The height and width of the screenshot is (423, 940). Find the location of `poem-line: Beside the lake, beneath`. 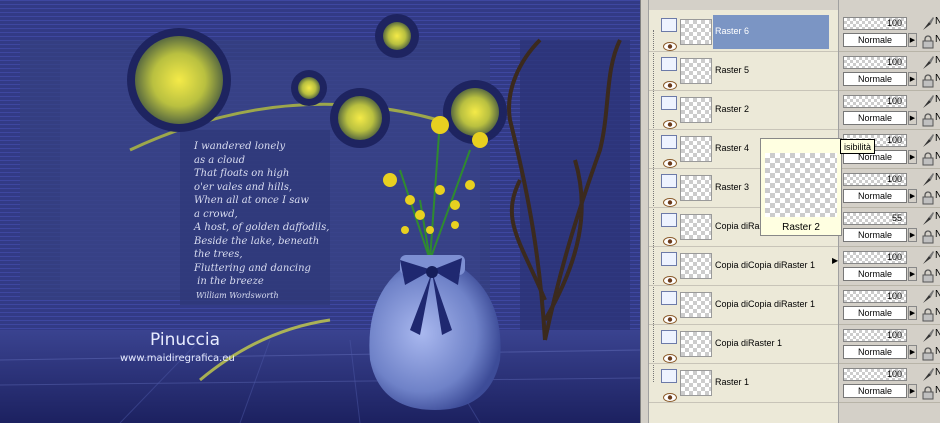

poem-line: Beside the lake, beneath is located at coordinates (257, 241).